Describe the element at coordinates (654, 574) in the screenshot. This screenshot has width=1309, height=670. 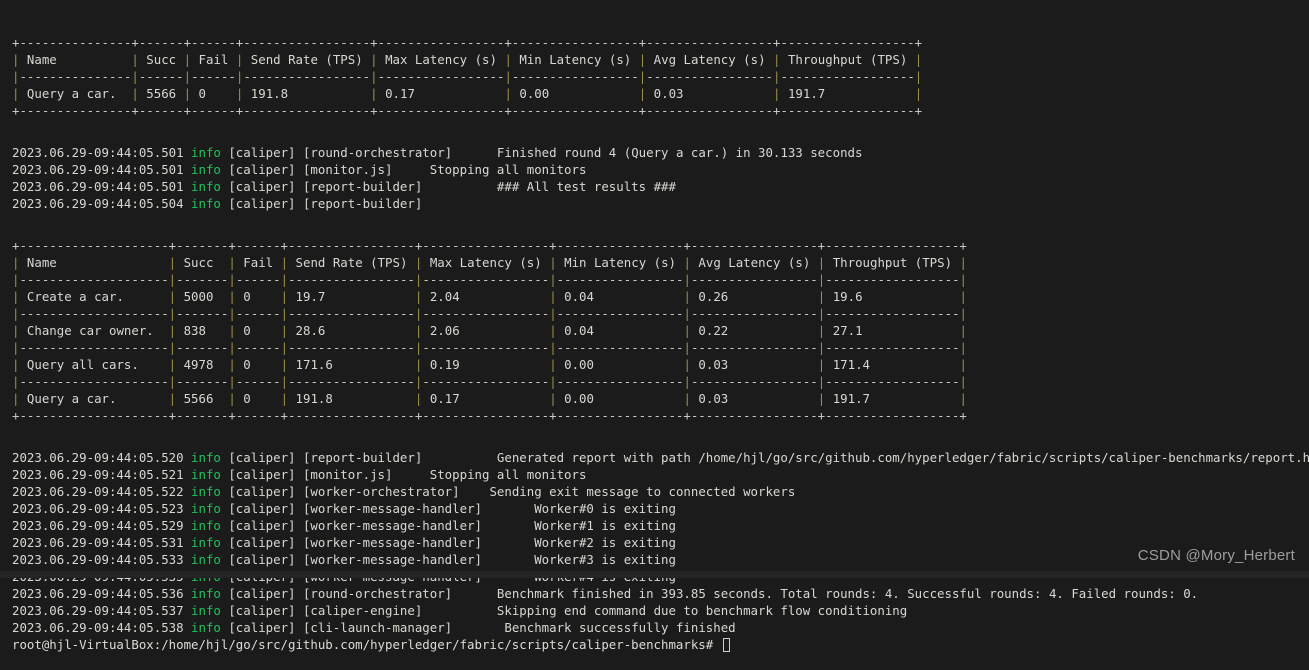
I see `terminal-bottom-bar` at that location.